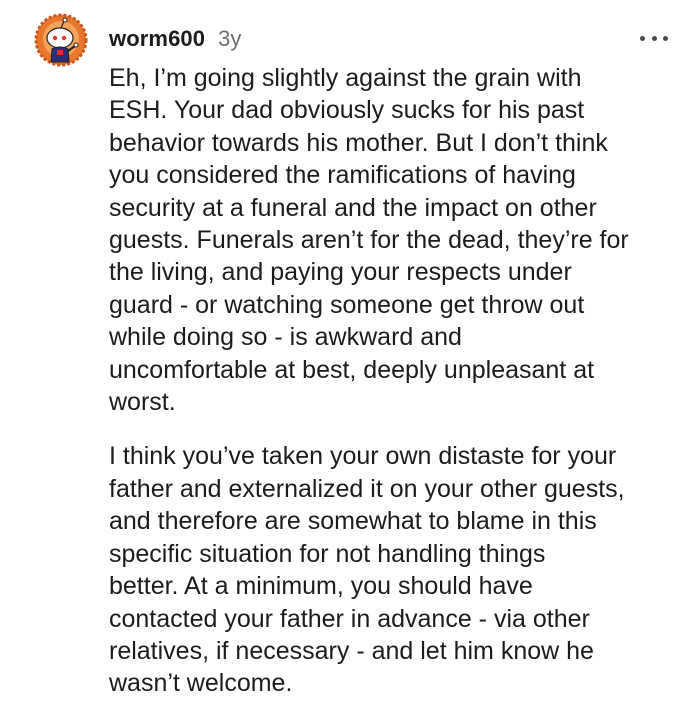 The image size is (700, 708). I want to click on user-avatar, so click(61, 40).